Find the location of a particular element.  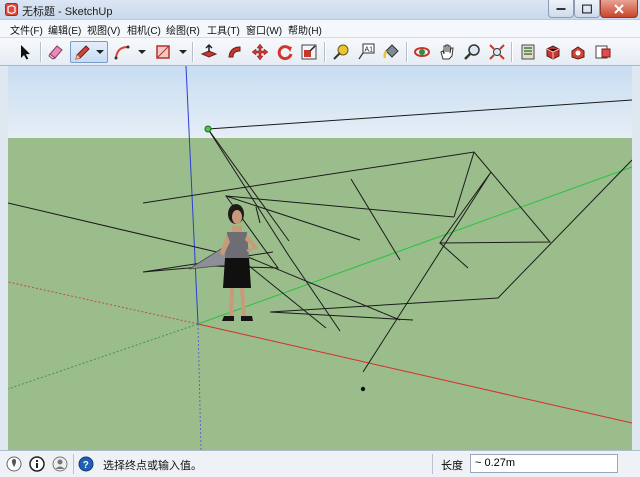

send-to-layout-icon is located at coordinates (603, 52).